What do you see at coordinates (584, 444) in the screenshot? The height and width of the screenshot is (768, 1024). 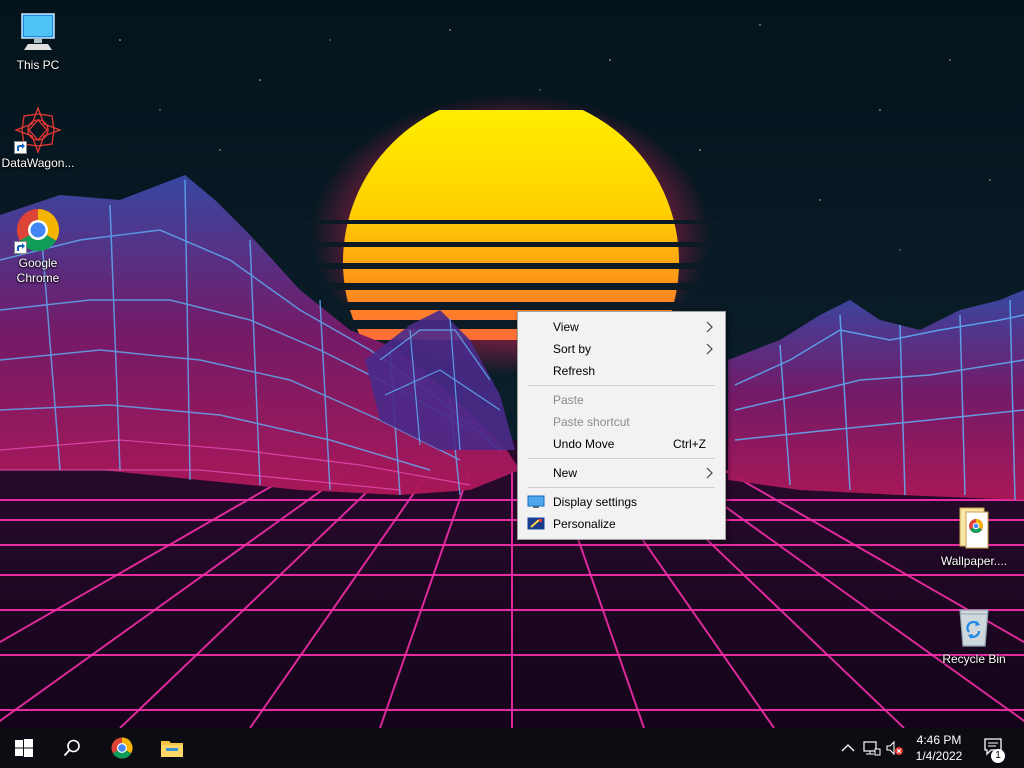 I see `menu-item-label: Undo Move` at bounding box center [584, 444].